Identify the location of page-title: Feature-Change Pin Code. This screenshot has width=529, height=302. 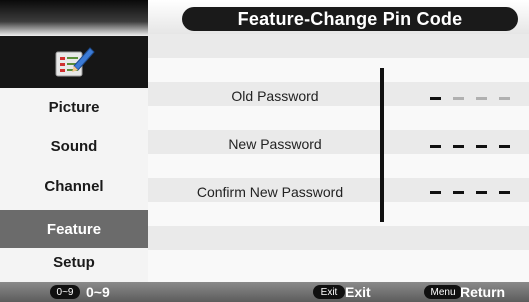
(350, 19).